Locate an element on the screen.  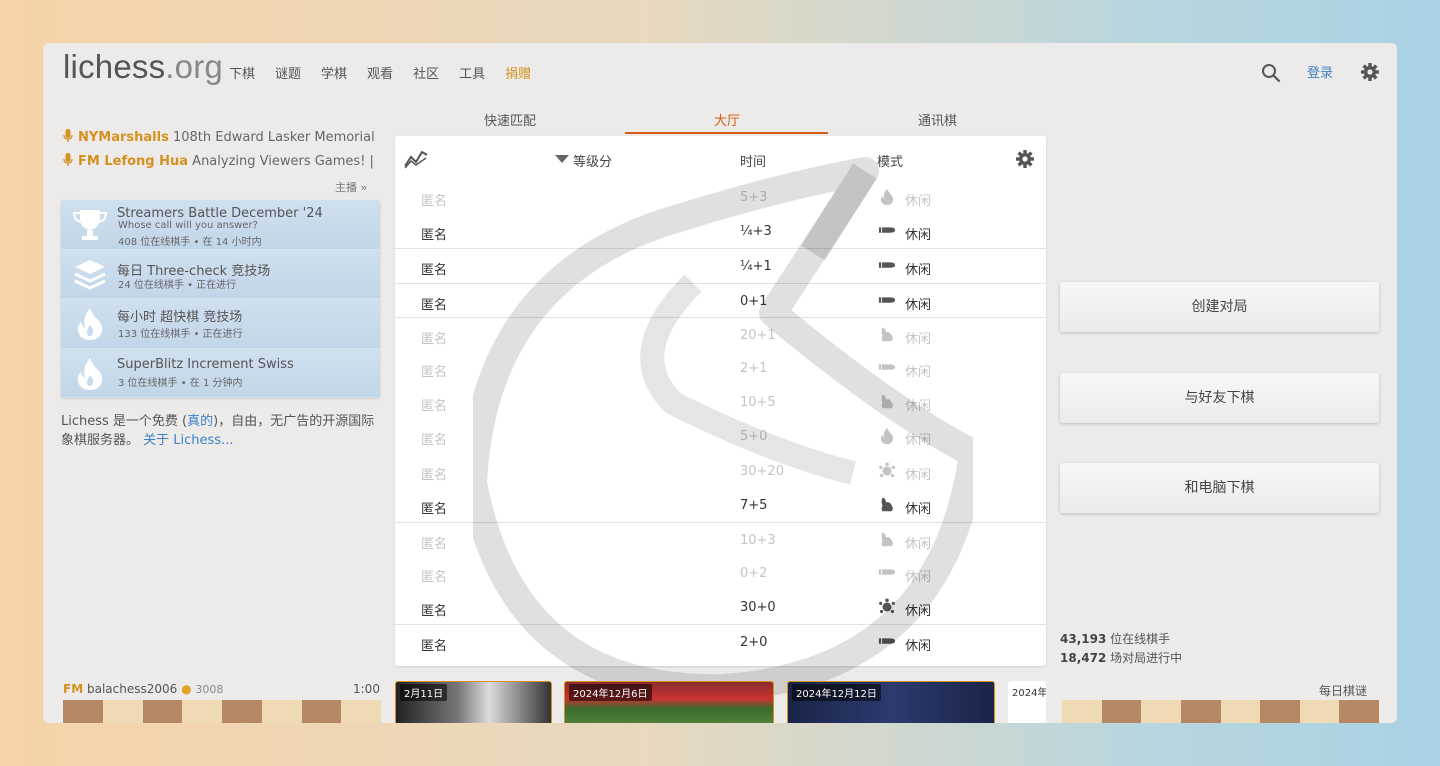
nav-community: 社区 is located at coordinates (426, 72).